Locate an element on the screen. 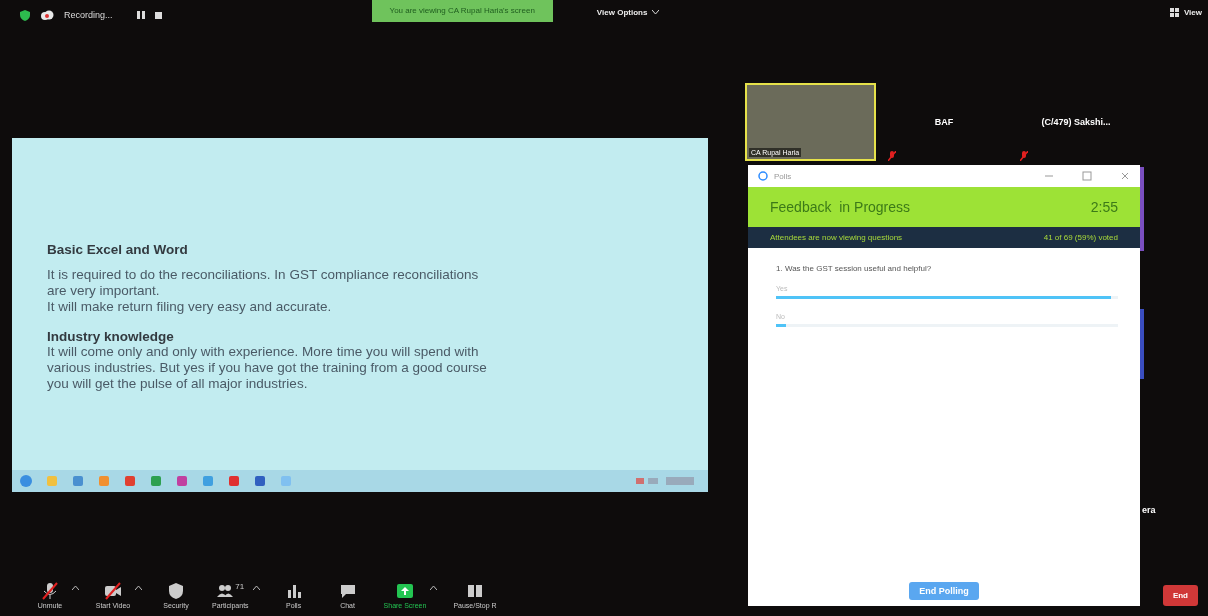 The height and width of the screenshot is (616, 1208). participant-name: BAF is located at coordinates (944, 122).